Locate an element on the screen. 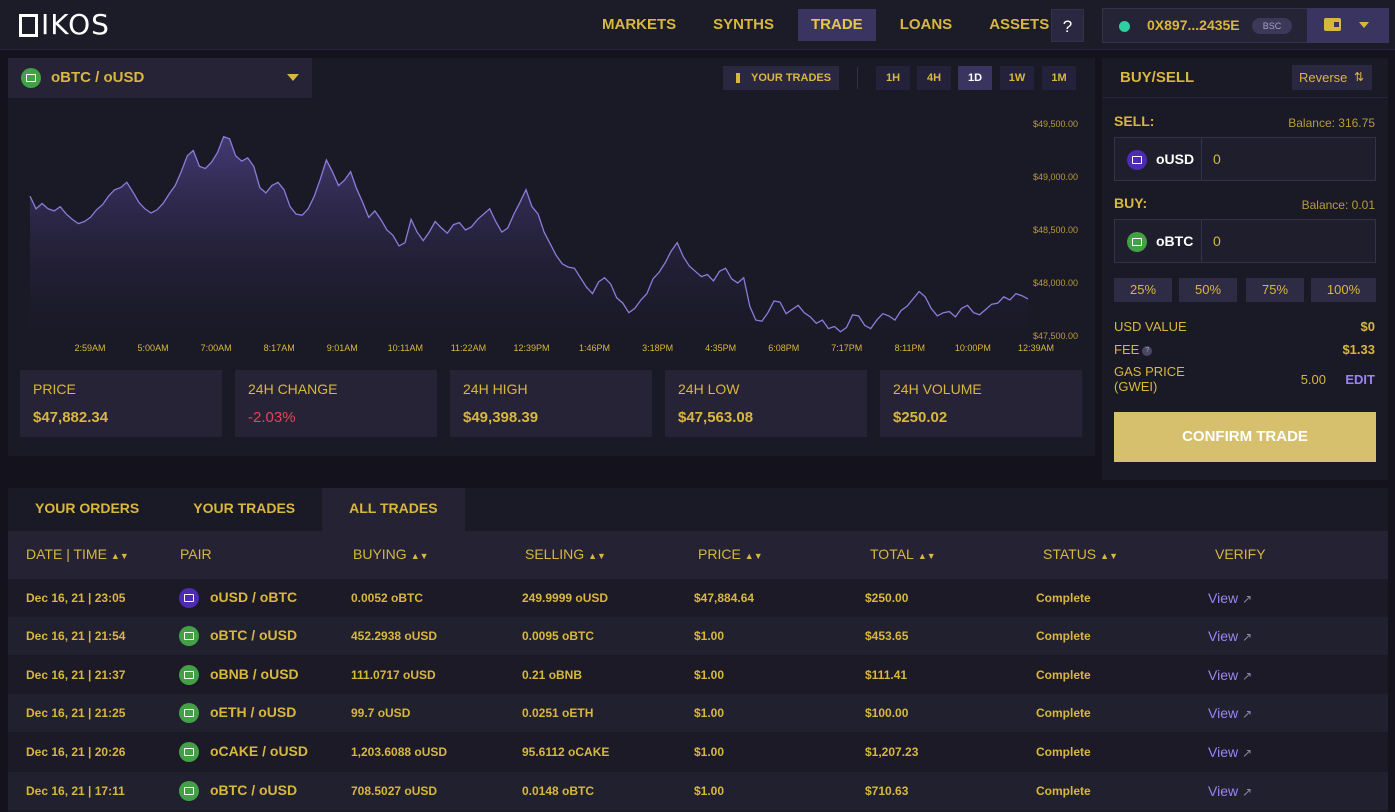 The height and width of the screenshot is (812, 1395). row-selling: 95.6112 oCAKE is located at coordinates (566, 752).